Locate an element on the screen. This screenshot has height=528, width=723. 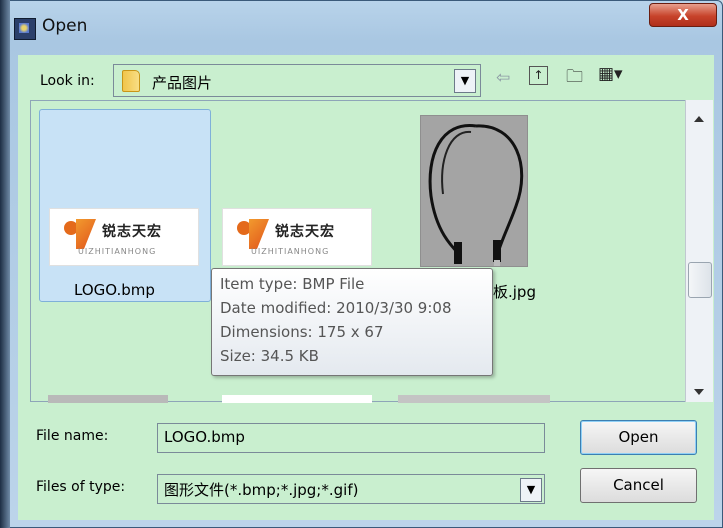
file-name-label: 板.jpg is located at coordinates (514, 292).